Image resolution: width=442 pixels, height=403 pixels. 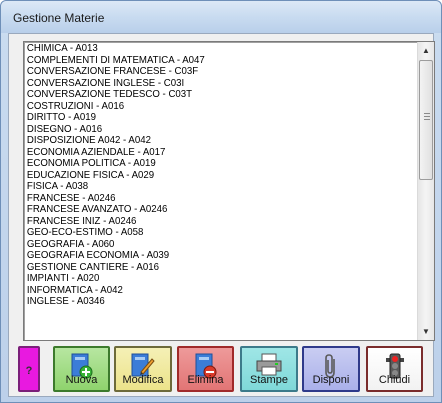 What do you see at coordinates (425, 191) in the screenshot?
I see `vertical-scrollbar: ▲ ▼` at bounding box center [425, 191].